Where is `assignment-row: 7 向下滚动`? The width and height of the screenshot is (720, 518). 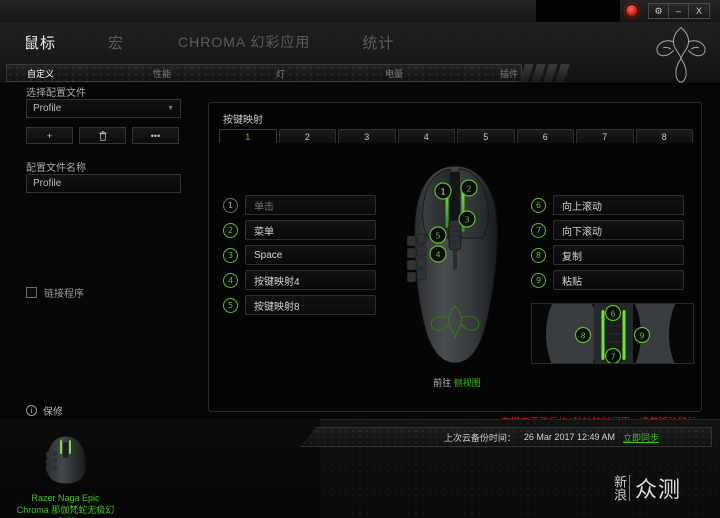
assignment-row: 7 向下滚动 is located at coordinates (607, 230).